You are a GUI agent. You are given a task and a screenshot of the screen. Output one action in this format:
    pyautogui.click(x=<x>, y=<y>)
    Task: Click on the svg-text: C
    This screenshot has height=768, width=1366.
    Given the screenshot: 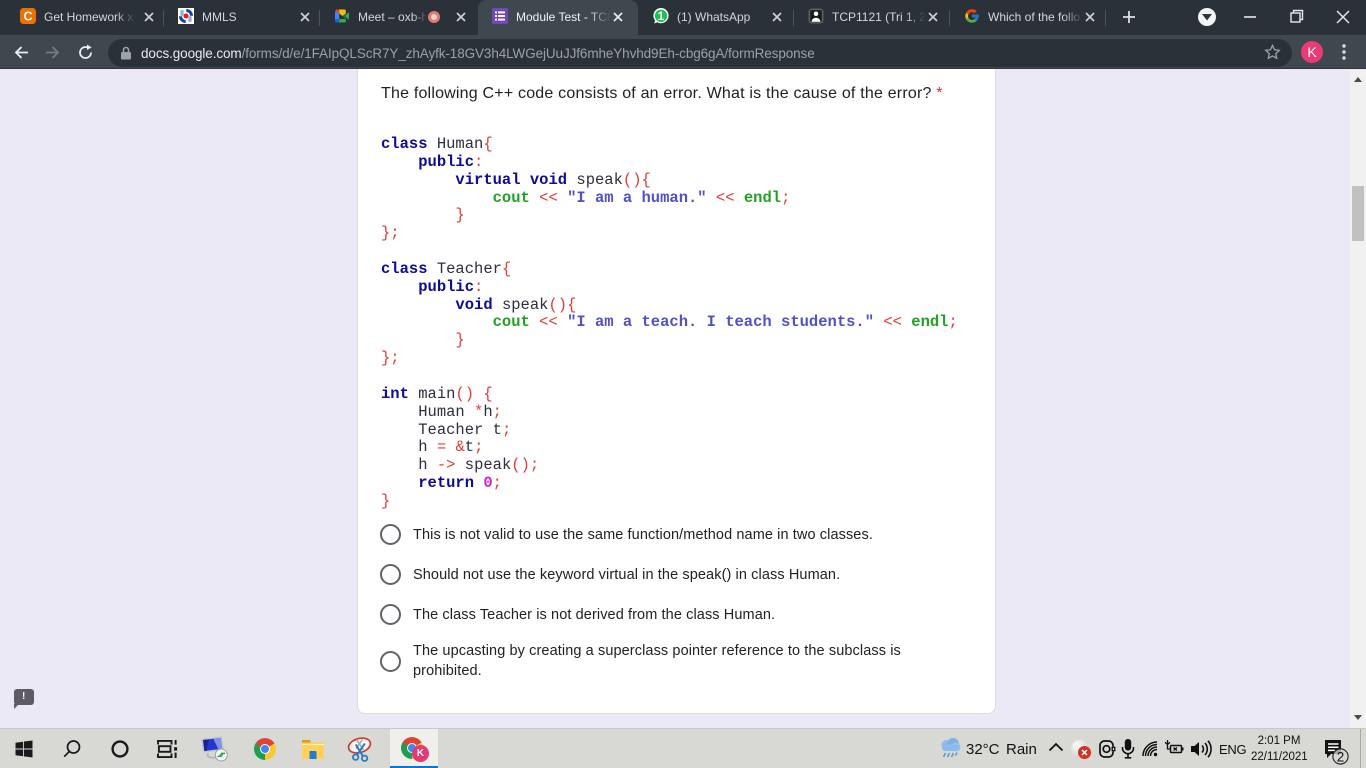 What is the action you would take?
    pyautogui.click(x=27, y=17)
    